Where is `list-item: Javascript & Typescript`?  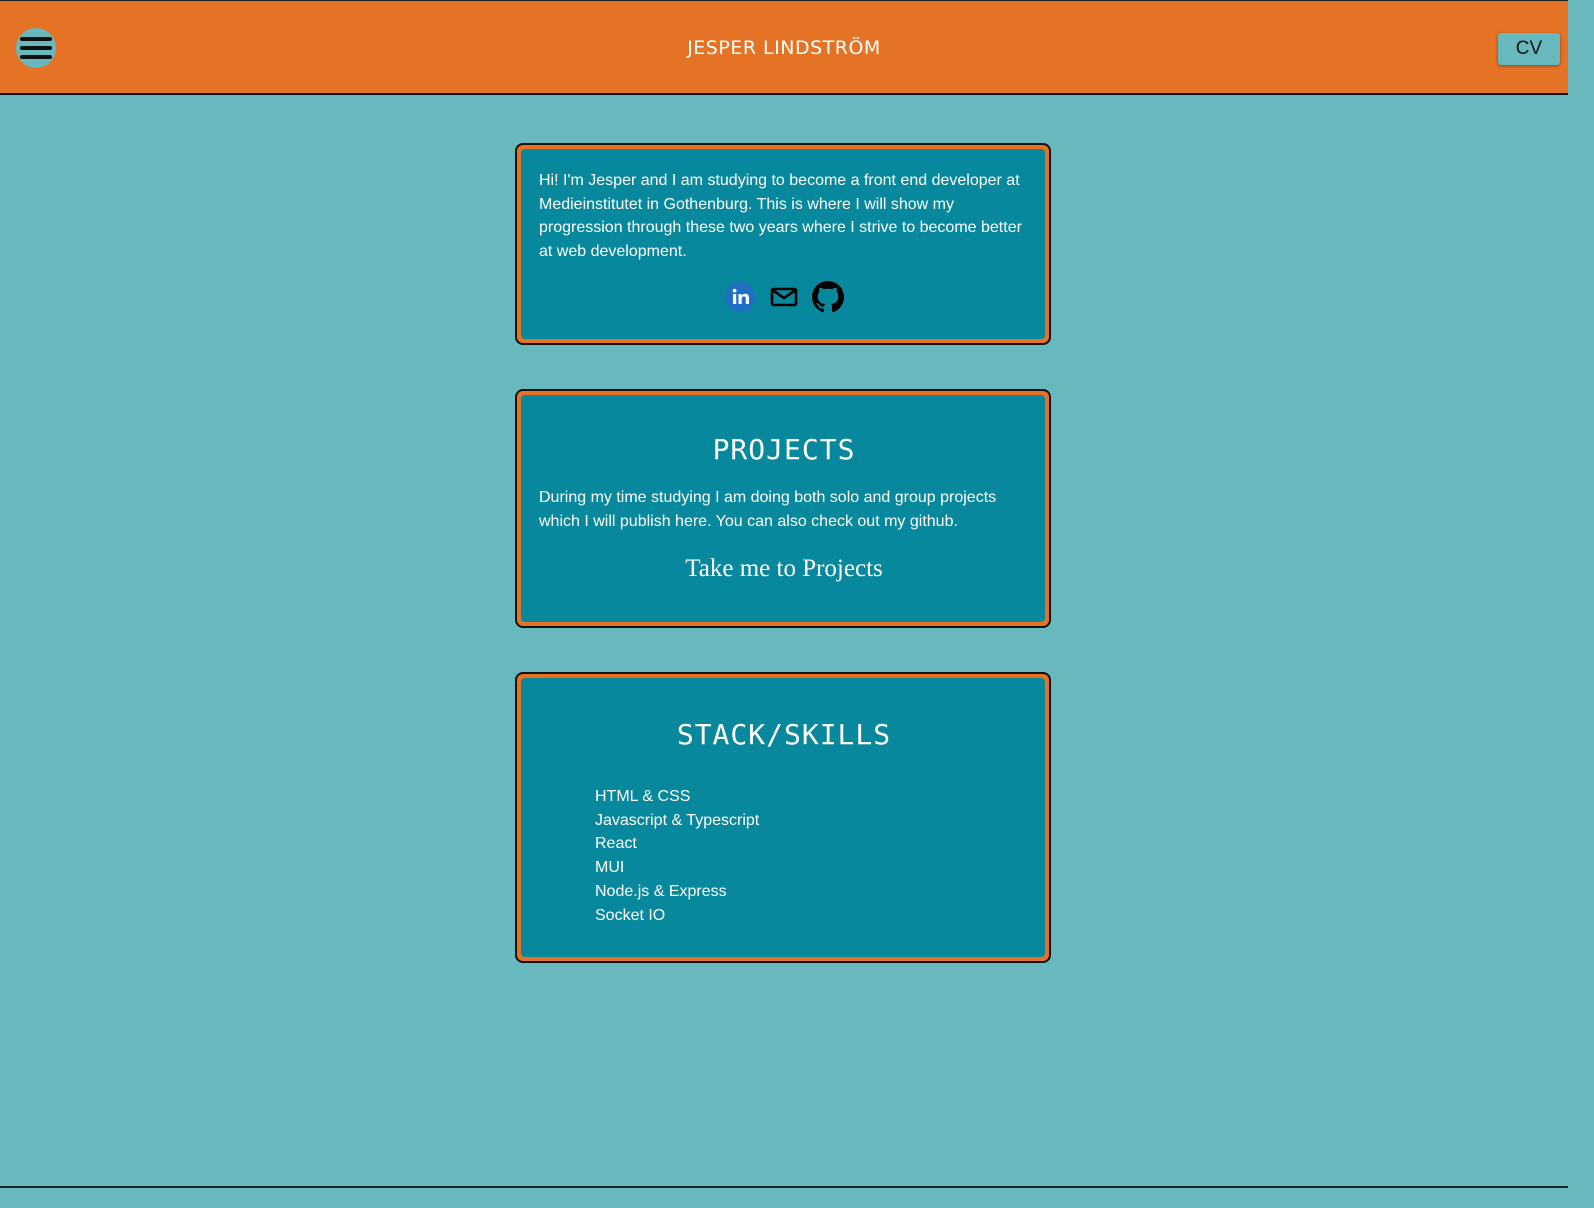
list-item: Javascript & Typescript is located at coordinates (677, 820).